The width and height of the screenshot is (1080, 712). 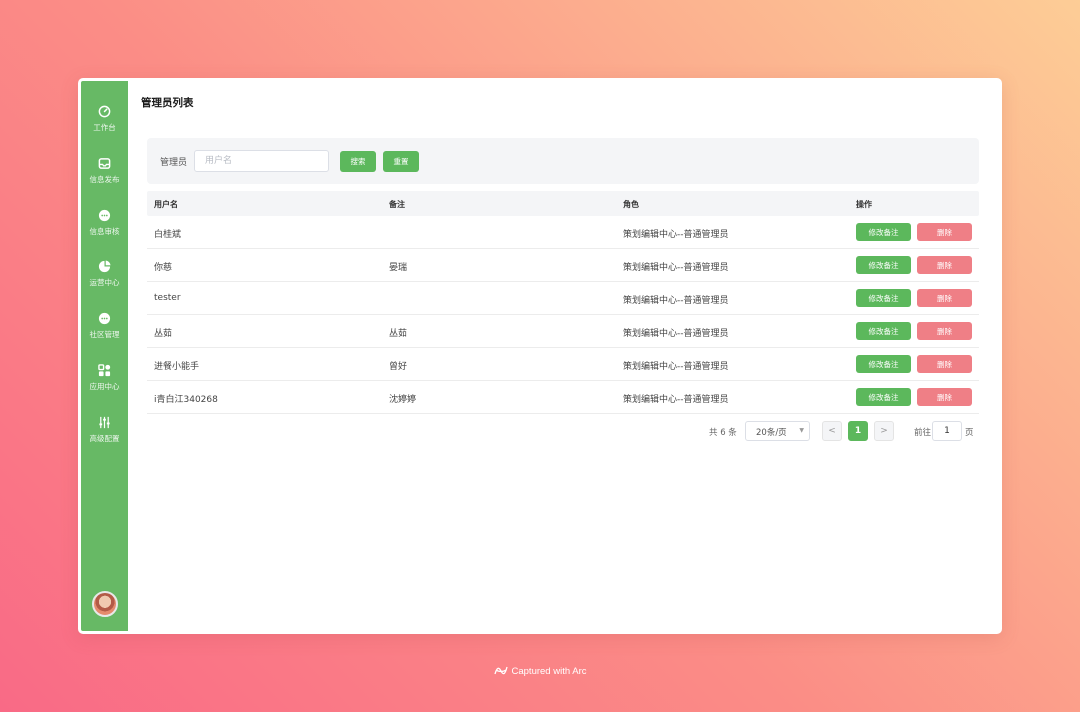 What do you see at coordinates (398, 334) in the screenshot?
I see `cell-note: 丛茹` at bounding box center [398, 334].